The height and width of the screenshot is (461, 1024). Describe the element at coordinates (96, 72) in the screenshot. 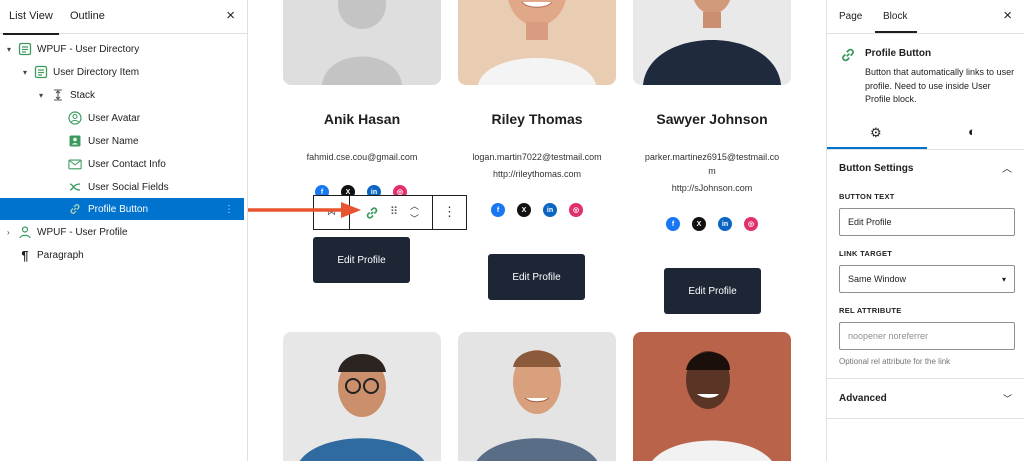

I see `tree-item-label: User Directory Item` at that location.